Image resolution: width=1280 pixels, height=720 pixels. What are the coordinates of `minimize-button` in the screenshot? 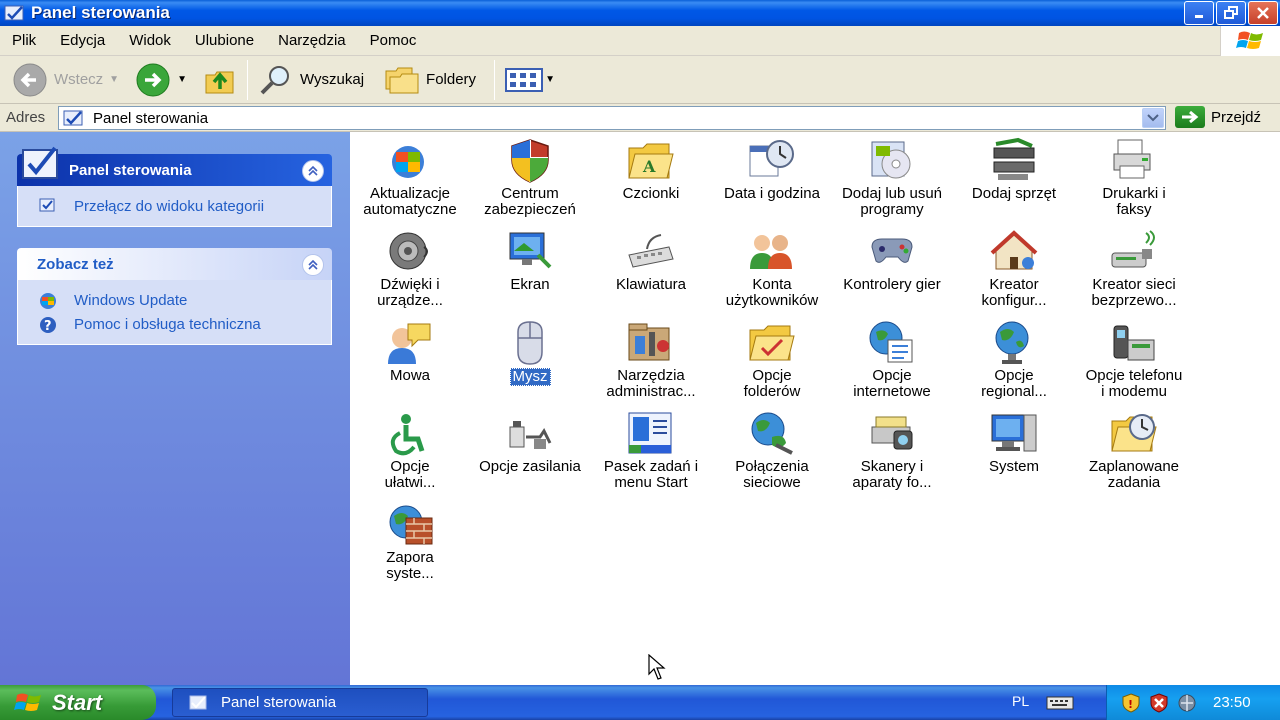 It's located at (1199, 13).